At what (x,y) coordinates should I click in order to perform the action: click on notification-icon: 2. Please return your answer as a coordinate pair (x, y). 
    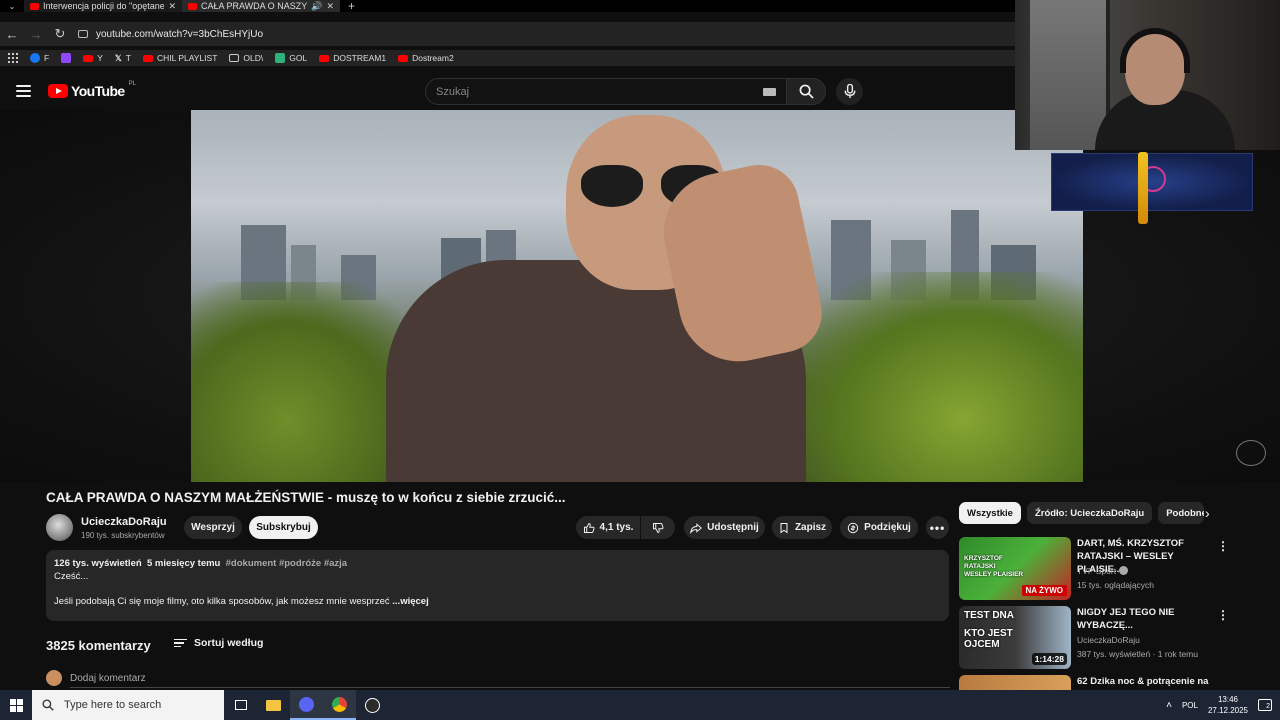
    Looking at the image, I should click on (1265, 705).